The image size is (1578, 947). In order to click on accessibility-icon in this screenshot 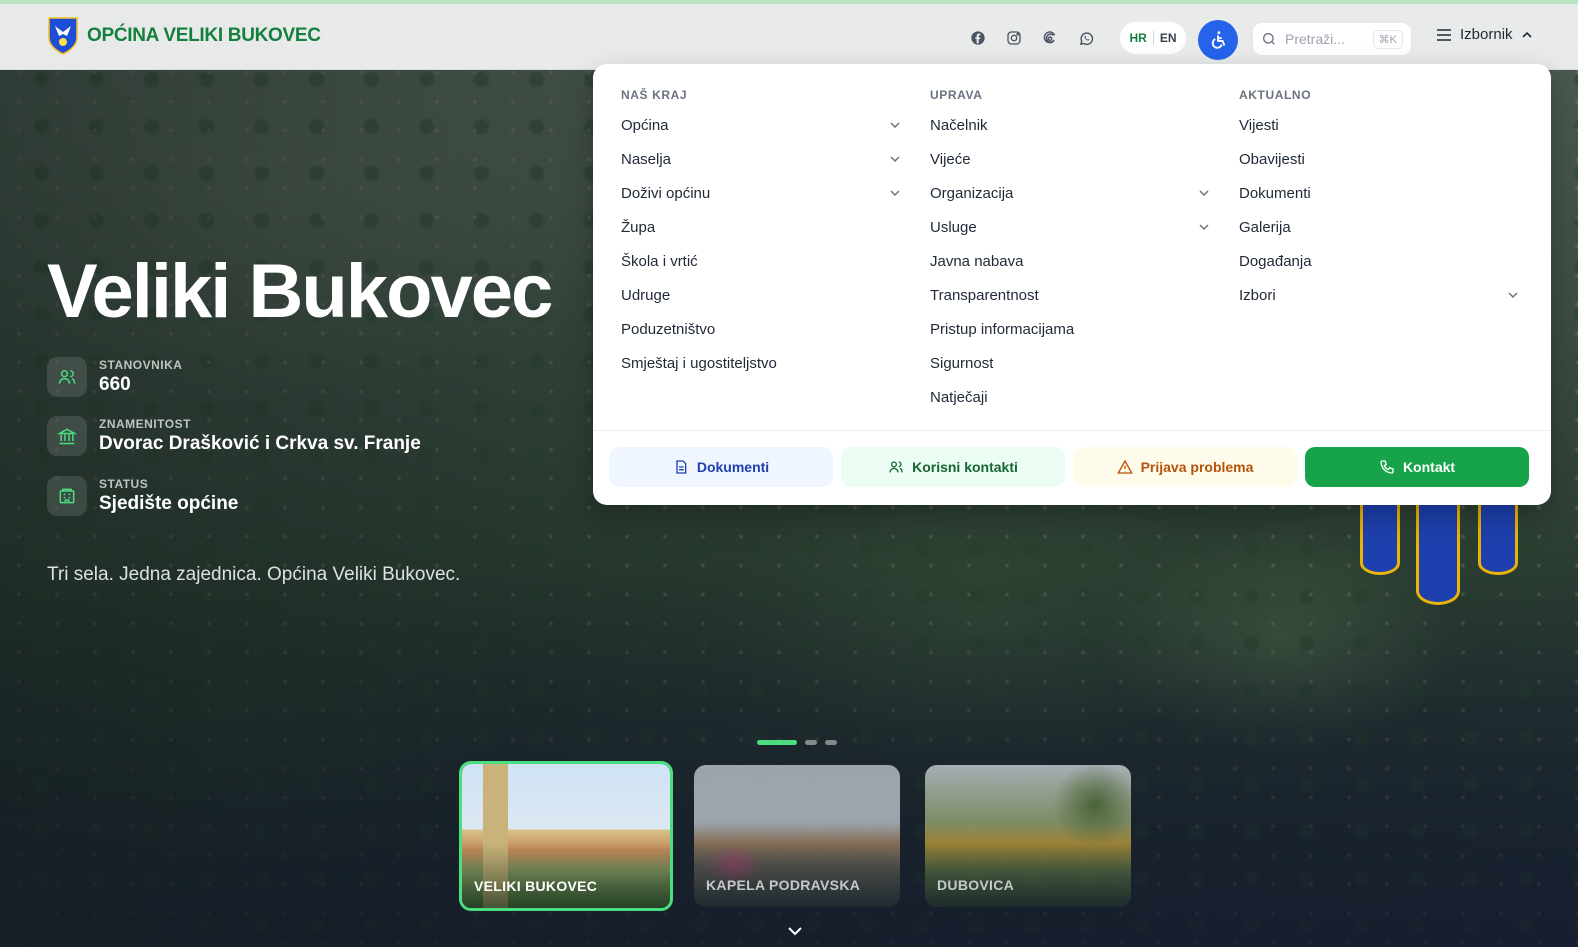, I will do `click(1218, 40)`.